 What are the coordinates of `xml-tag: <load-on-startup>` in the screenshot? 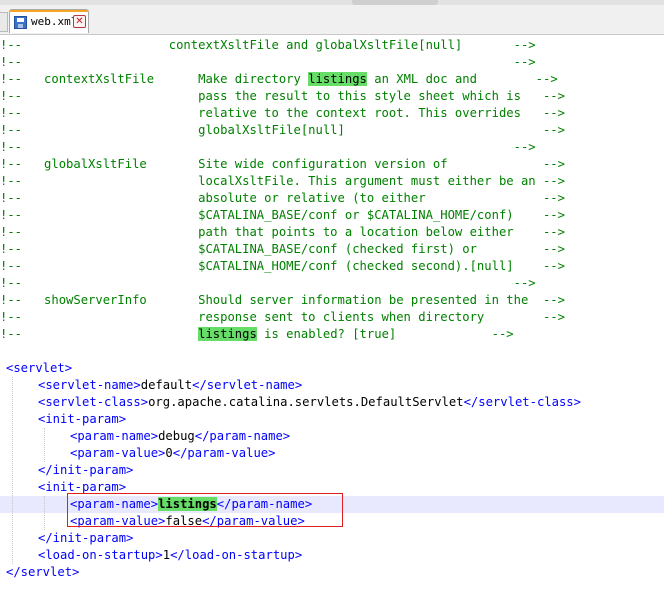 It's located at (100, 555).